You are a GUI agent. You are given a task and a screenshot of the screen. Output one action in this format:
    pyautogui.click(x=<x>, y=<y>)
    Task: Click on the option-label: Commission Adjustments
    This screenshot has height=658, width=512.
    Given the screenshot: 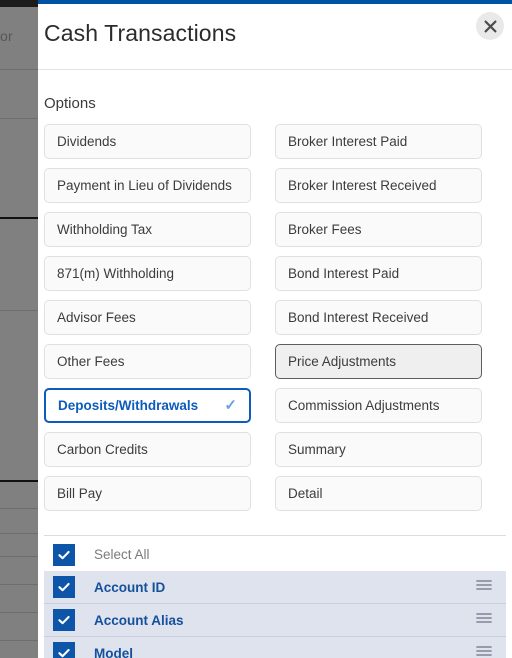 What is the action you would take?
    pyautogui.click(x=364, y=405)
    